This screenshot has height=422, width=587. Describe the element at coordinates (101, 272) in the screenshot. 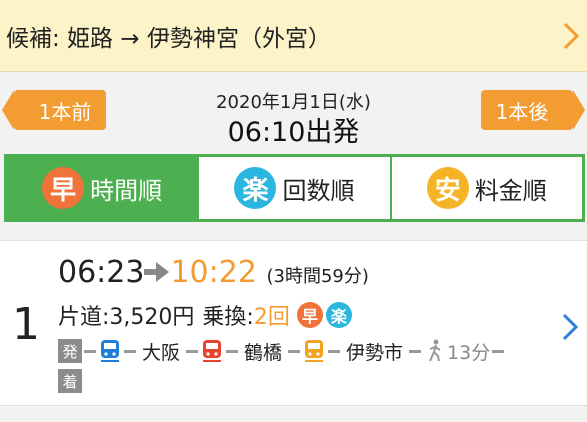

I see `depart-time: 06:23` at that location.